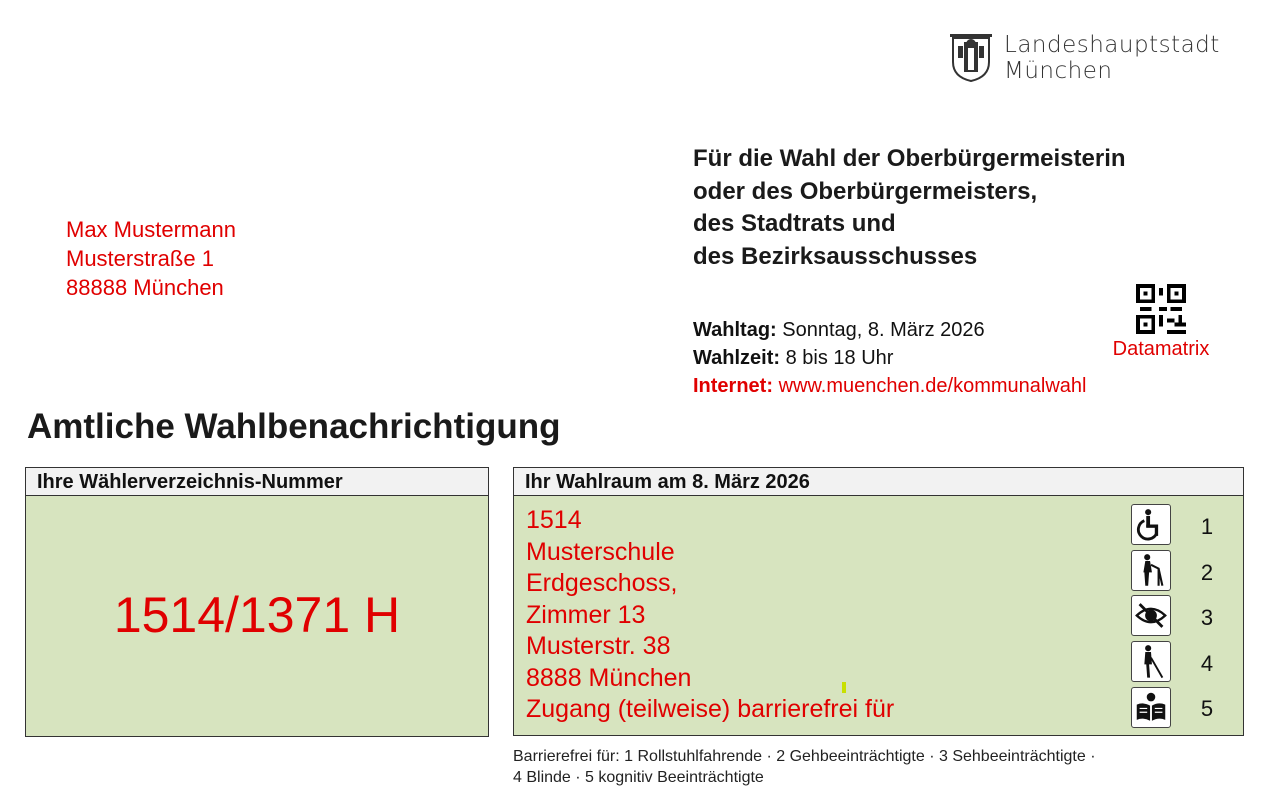  Describe the element at coordinates (737, 358) in the screenshot. I see `election-time-label: Wahlzeit:` at that location.